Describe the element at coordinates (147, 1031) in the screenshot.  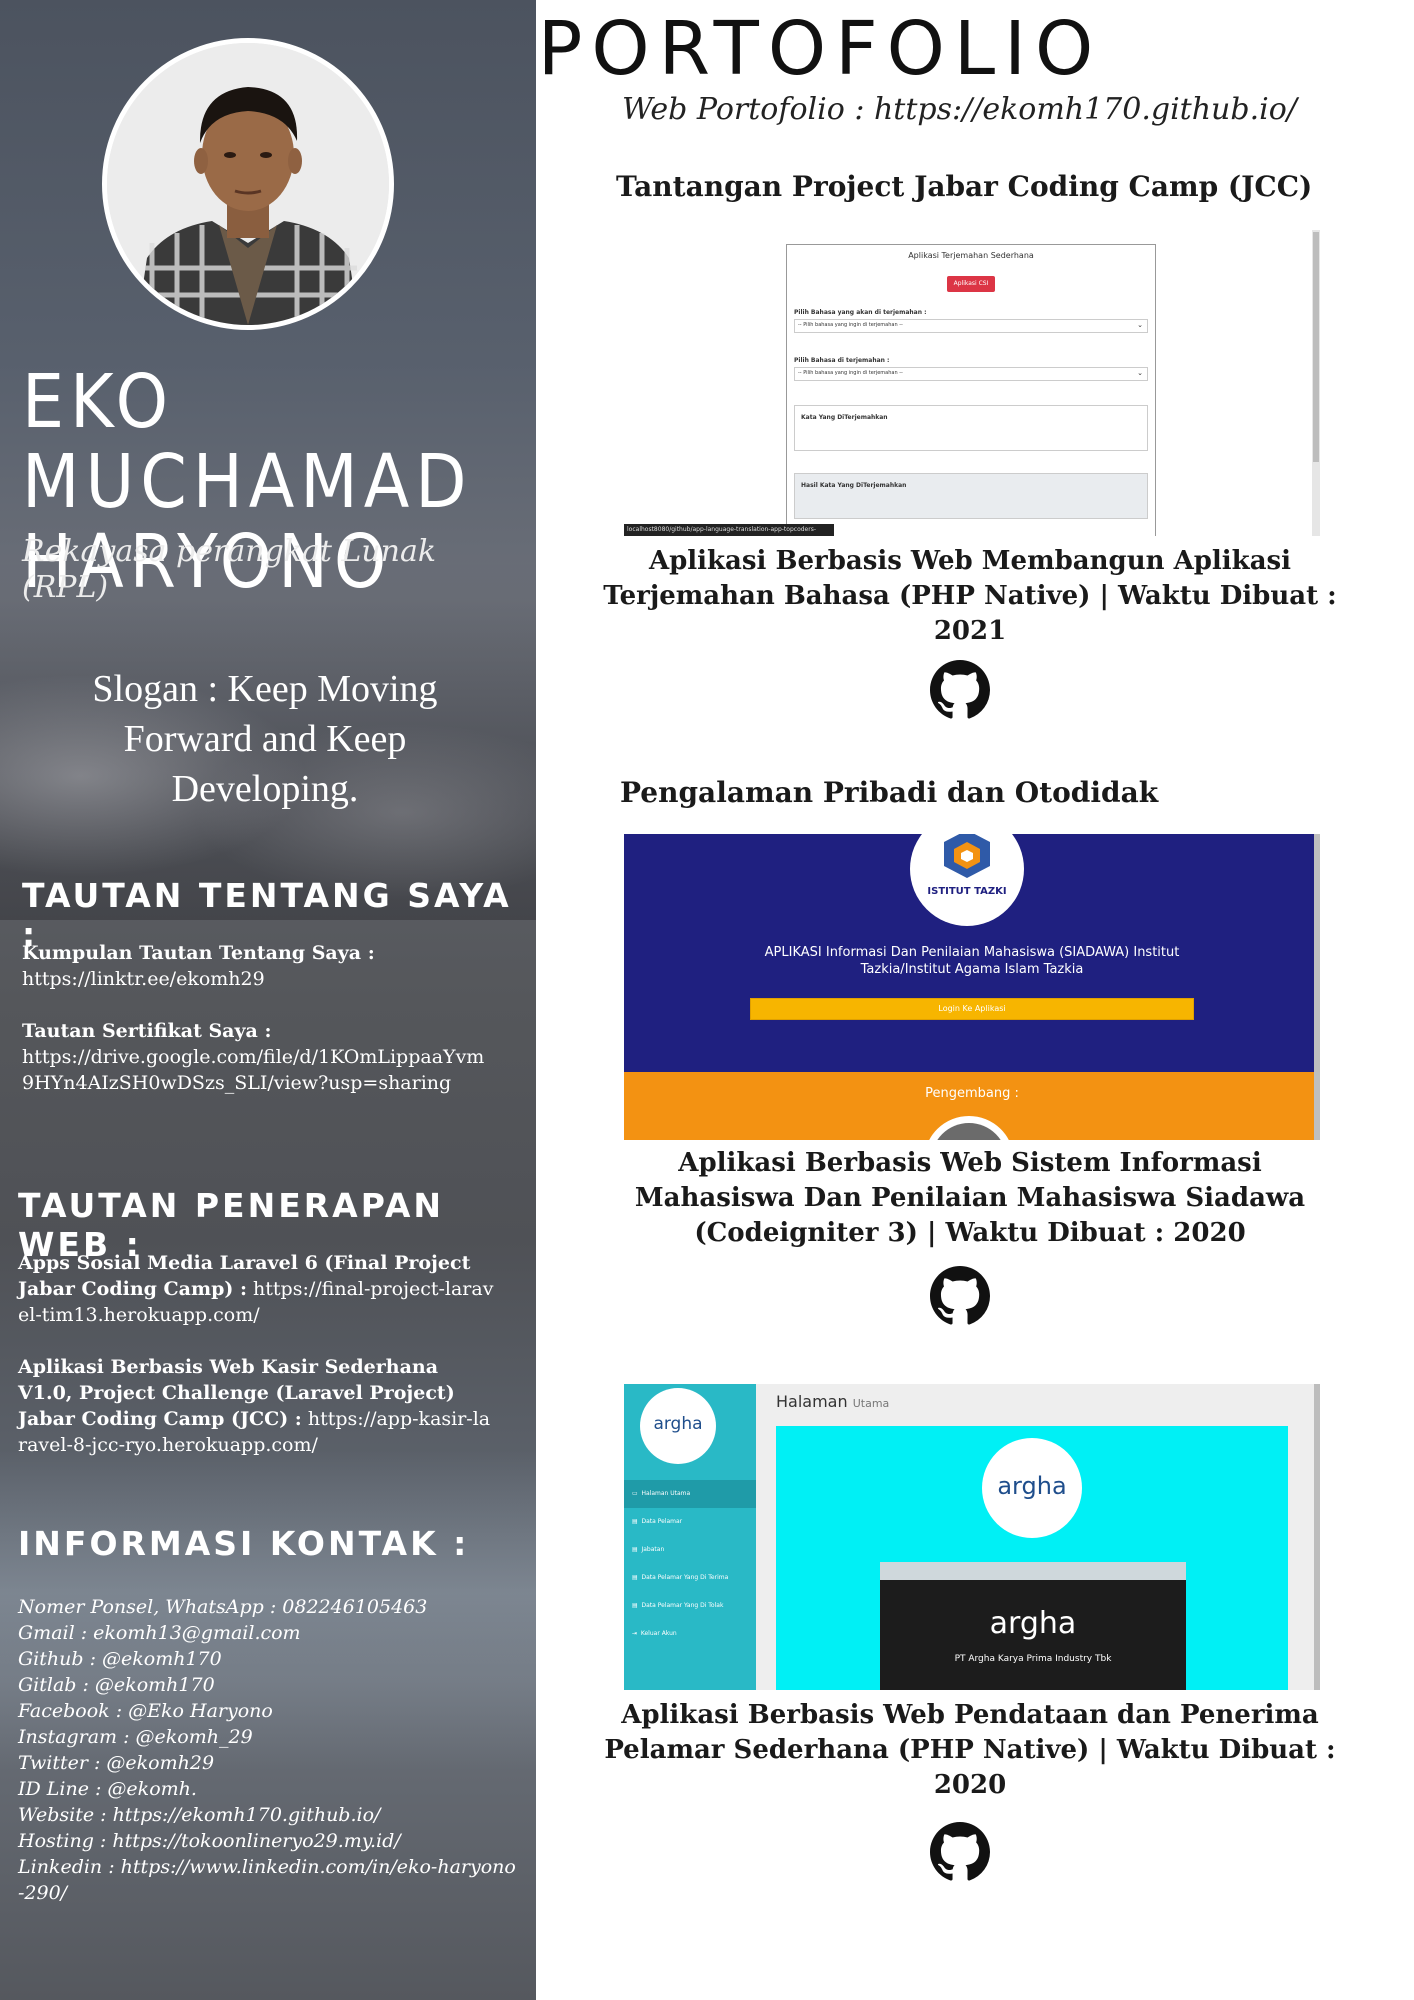
I see `about-item-label: Tautan Sertifikat Saya :` at that location.